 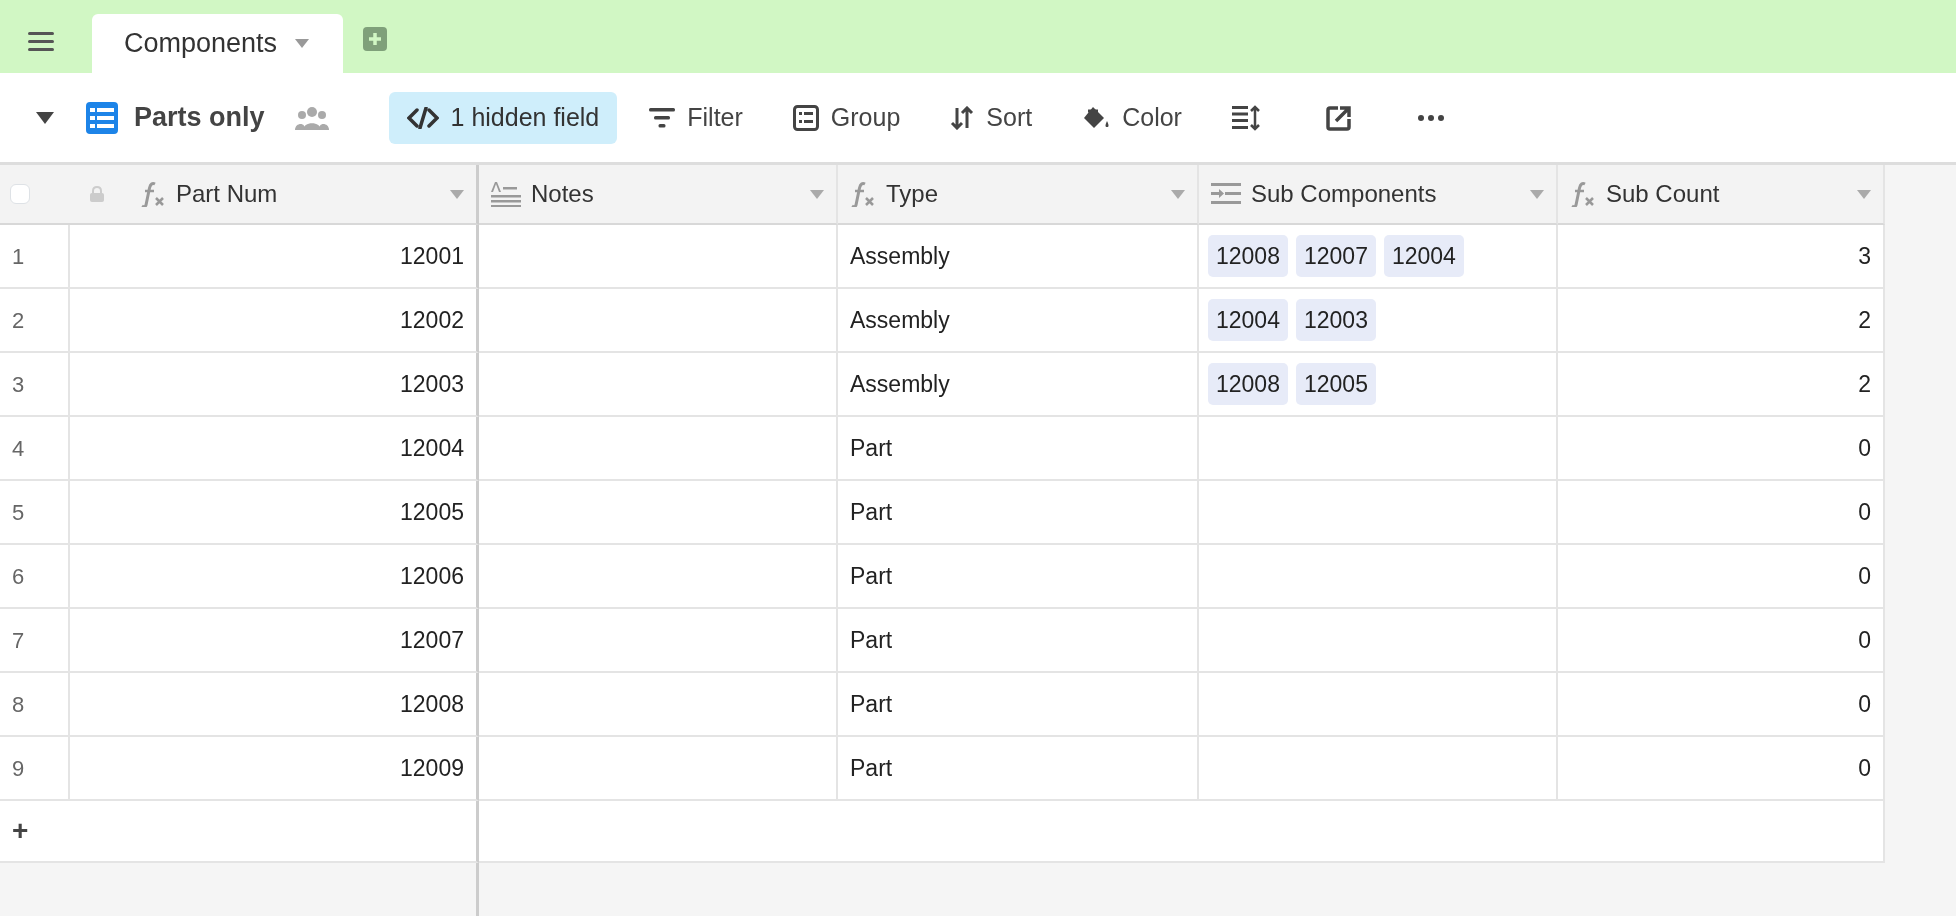 I want to click on row-height-icon, so click(x=1245, y=117).